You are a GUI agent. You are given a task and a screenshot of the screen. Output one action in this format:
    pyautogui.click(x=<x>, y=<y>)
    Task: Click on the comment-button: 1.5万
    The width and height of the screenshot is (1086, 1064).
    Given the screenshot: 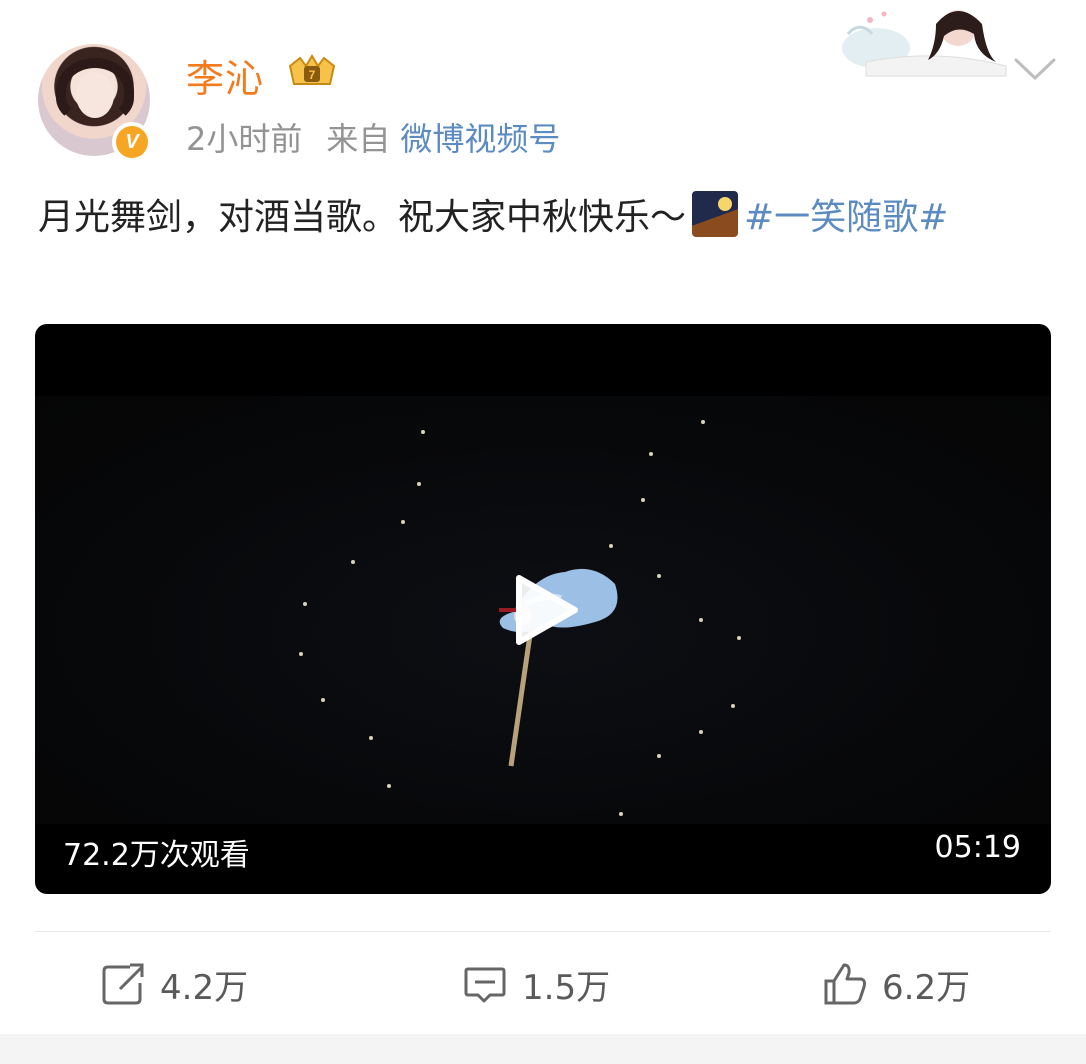 What is the action you would take?
    pyautogui.click(x=536, y=984)
    